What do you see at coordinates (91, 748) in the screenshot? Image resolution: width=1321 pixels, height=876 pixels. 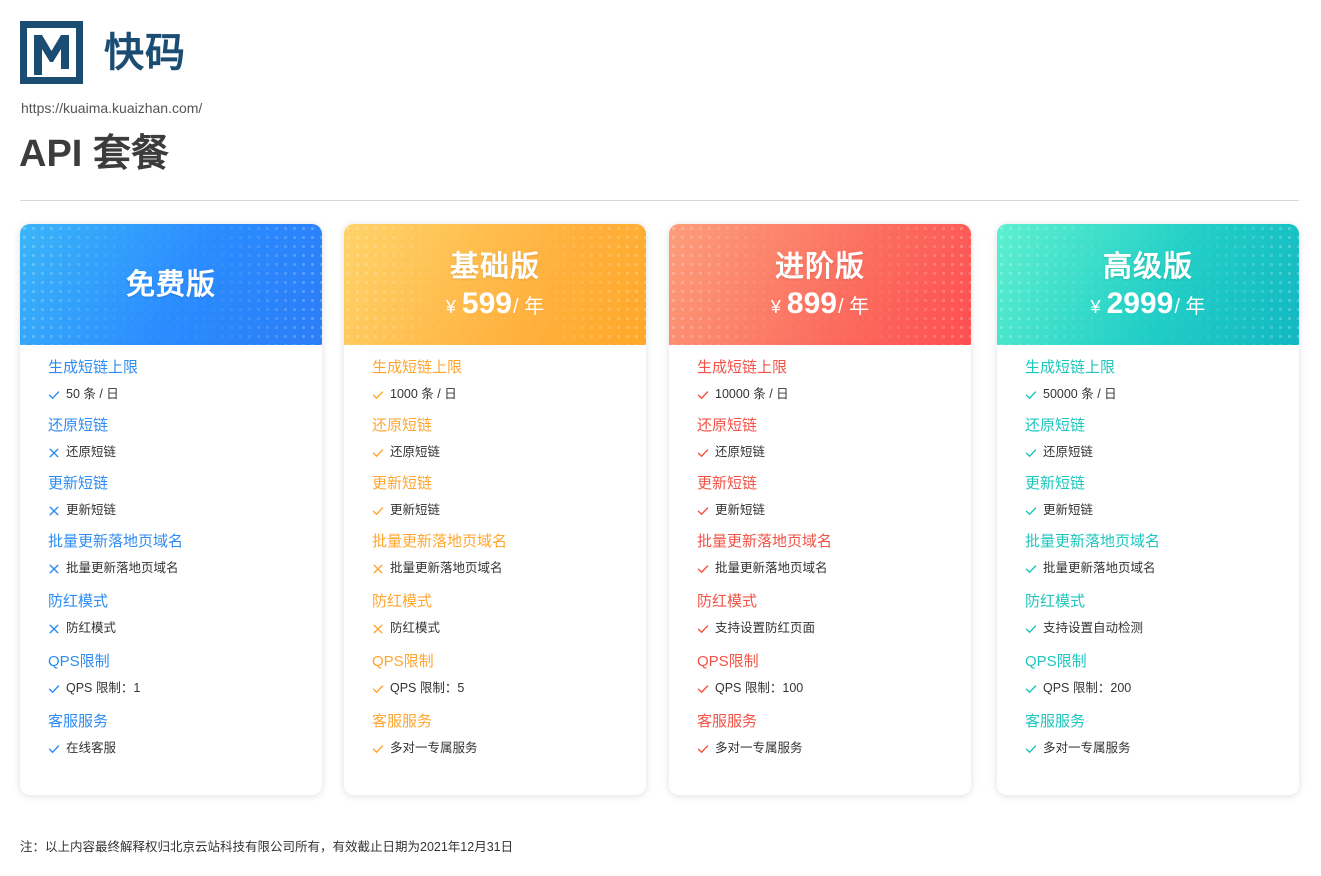 I see `feature-value-text: 在线客服` at bounding box center [91, 748].